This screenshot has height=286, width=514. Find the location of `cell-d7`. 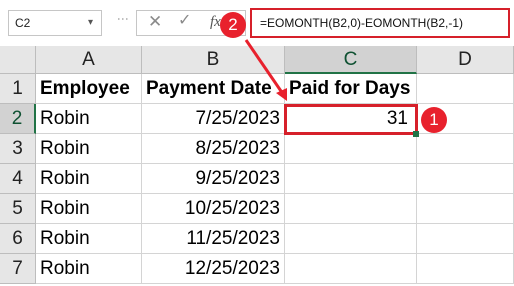

cell-d7 is located at coordinates (465, 269).